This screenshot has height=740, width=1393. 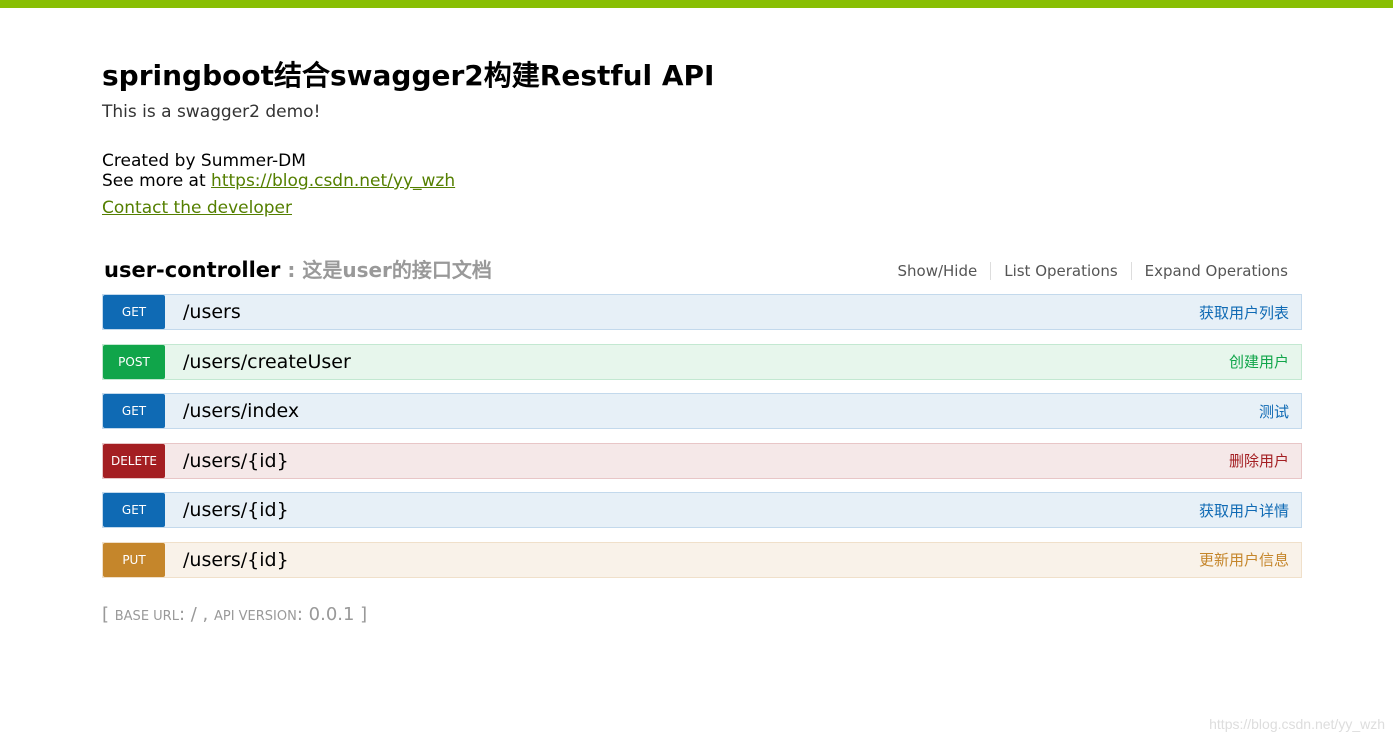 What do you see at coordinates (134, 361) in the screenshot?
I see `method-badge: POST` at bounding box center [134, 361].